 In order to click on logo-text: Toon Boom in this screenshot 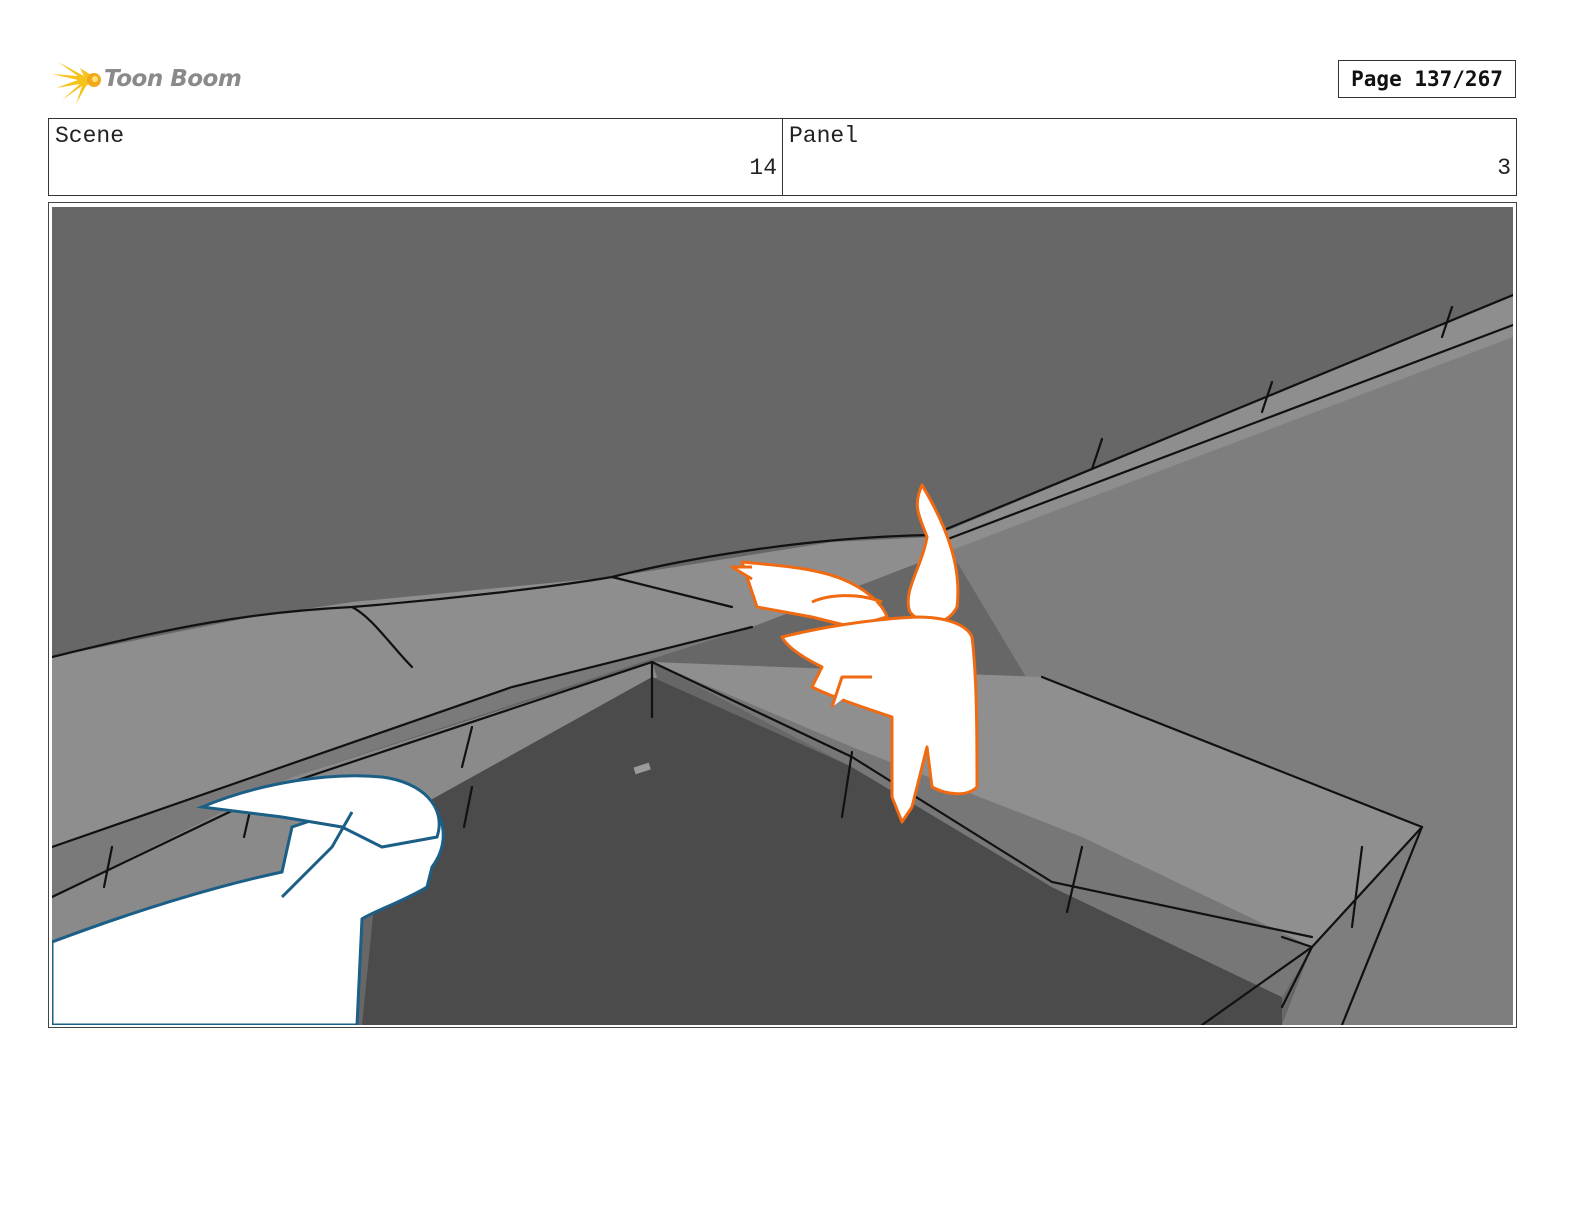, I will do `click(173, 79)`.